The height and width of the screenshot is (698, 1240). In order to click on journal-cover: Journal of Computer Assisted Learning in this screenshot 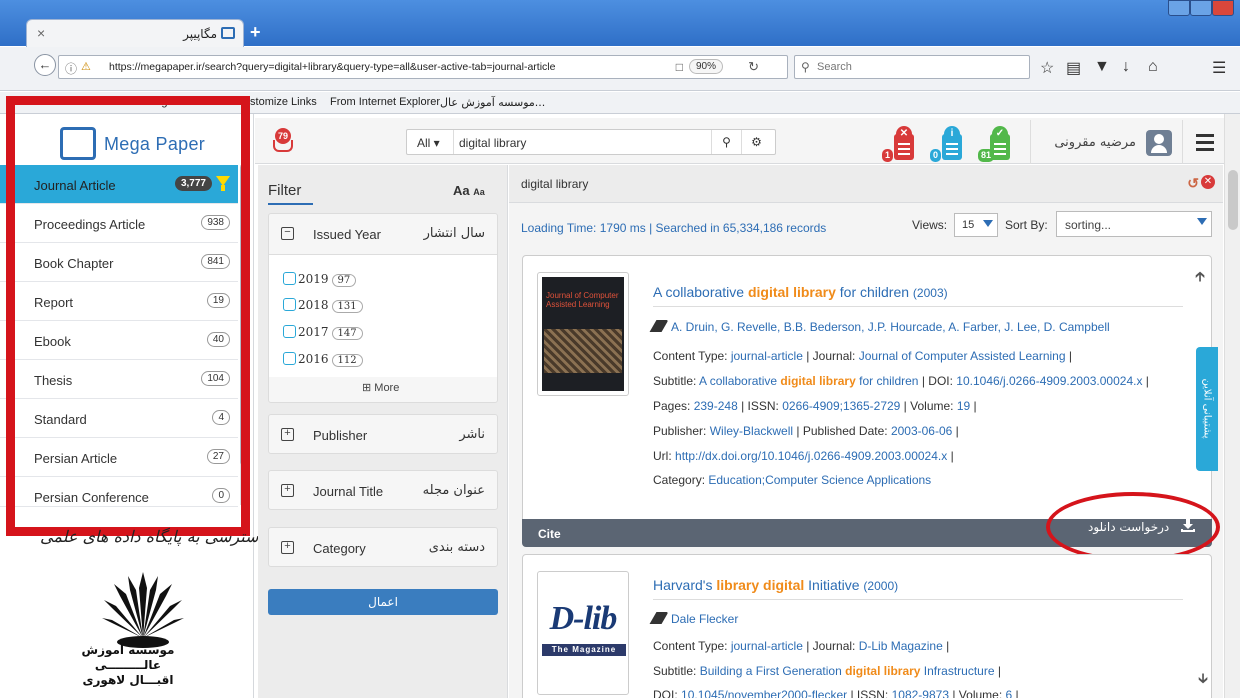, I will do `click(583, 334)`.